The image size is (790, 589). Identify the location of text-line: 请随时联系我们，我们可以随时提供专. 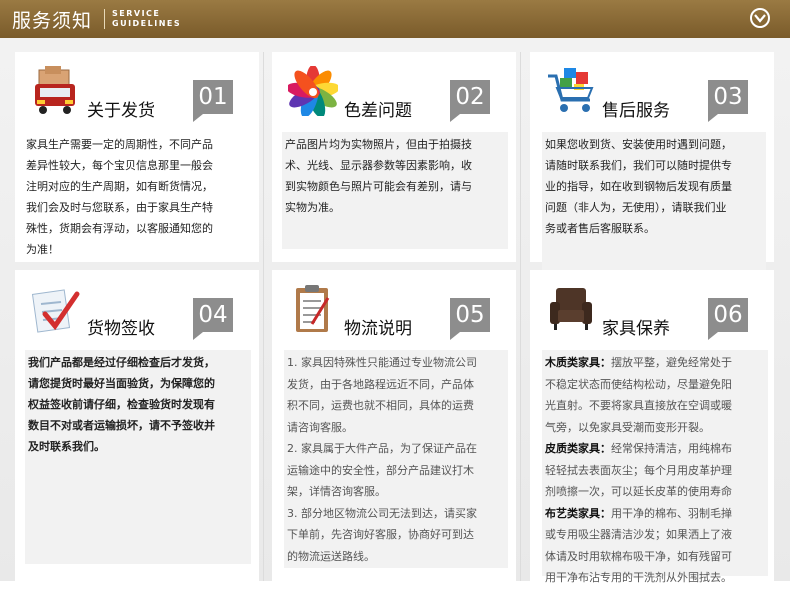
(638, 165).